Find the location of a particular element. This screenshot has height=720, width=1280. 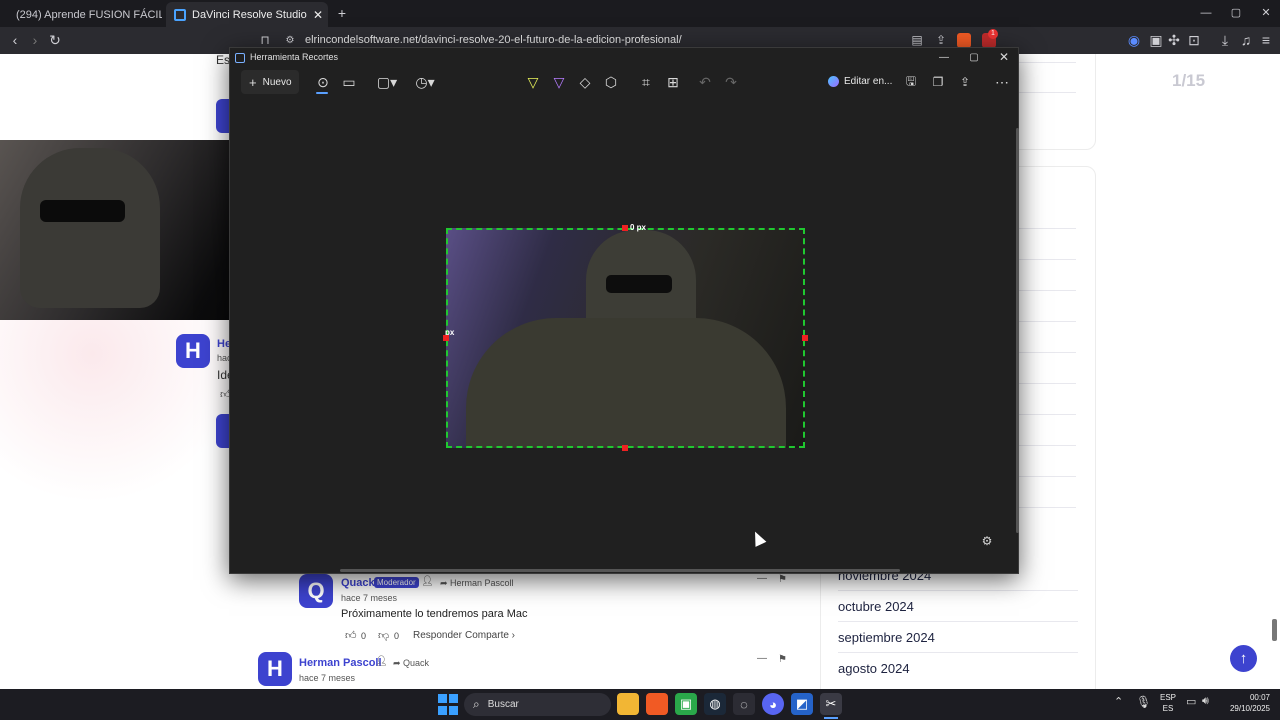

search-box: ⌕ Buscar is located at coordinates (537, 704).